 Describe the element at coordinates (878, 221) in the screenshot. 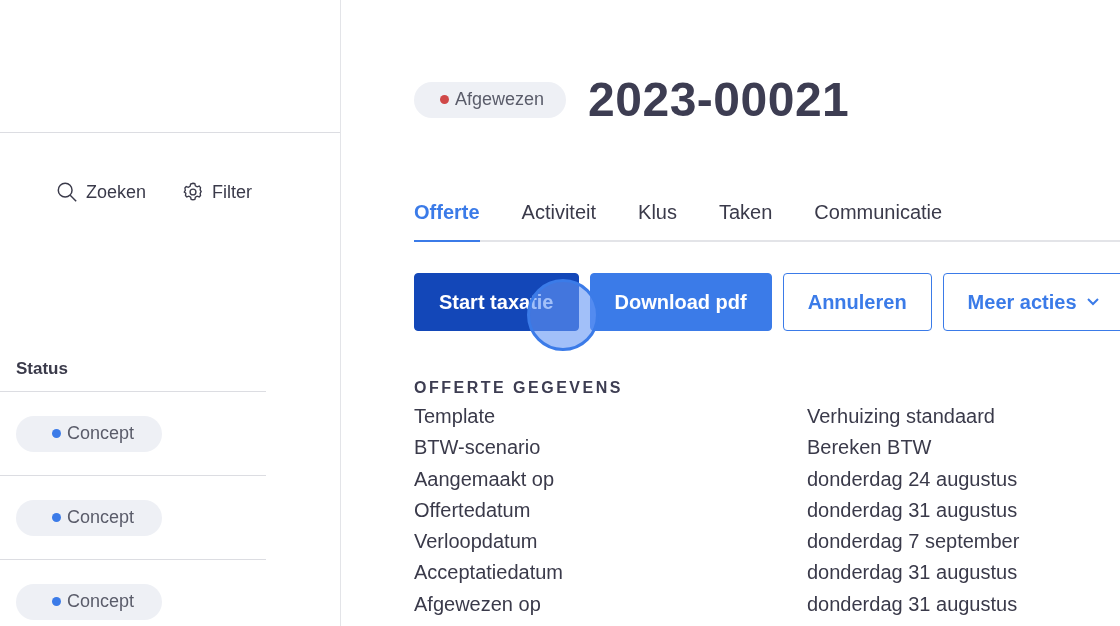

I see `tab: Communicatie` at that location.